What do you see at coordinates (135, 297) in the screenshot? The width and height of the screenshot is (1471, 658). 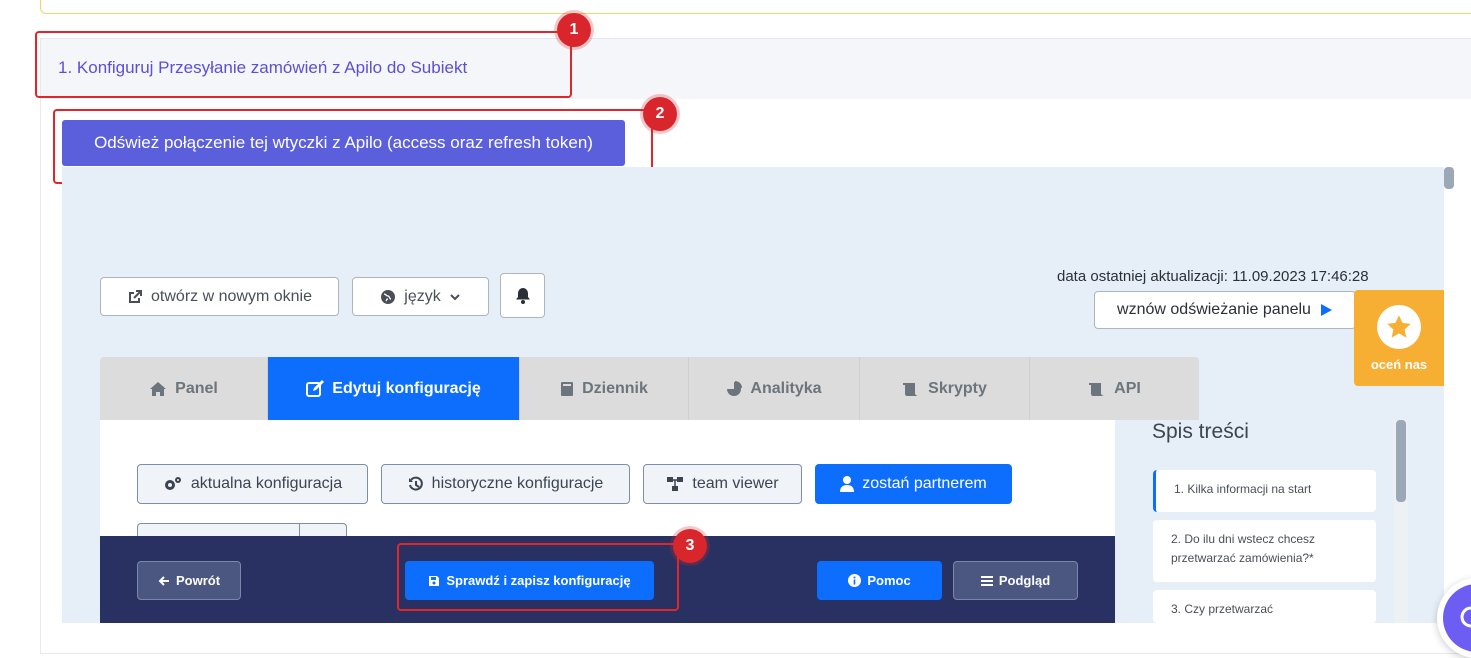 I see `external-link-icon` at bounding box center [135, 297].